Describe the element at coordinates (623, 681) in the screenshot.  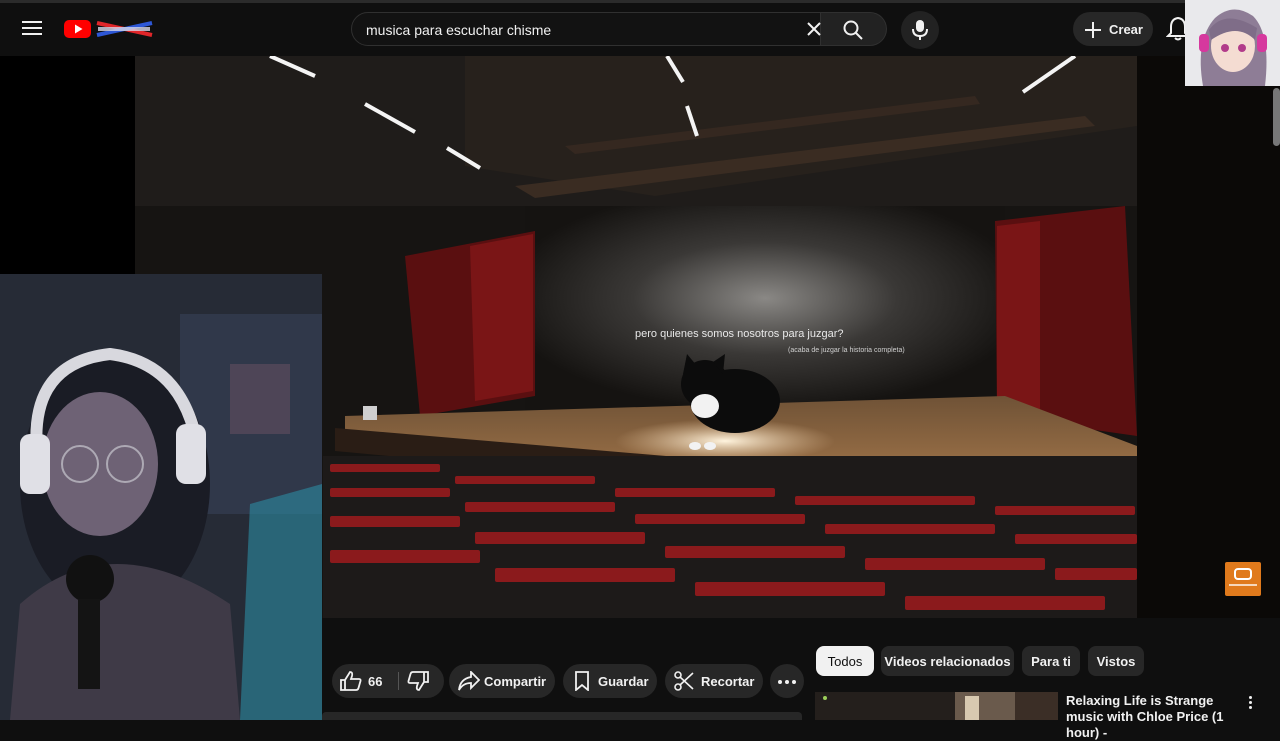
I see `save-label: Guardar` at that location.